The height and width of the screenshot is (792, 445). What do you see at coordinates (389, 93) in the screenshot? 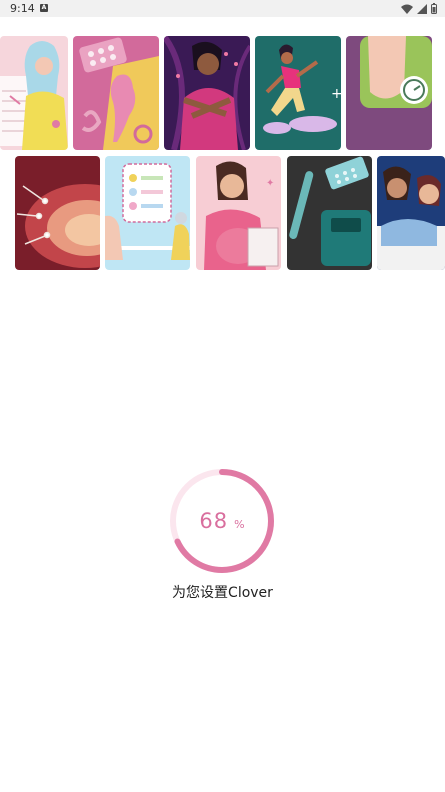
I see `foot-on-scale-illustration` at bounding box center [389, 93].